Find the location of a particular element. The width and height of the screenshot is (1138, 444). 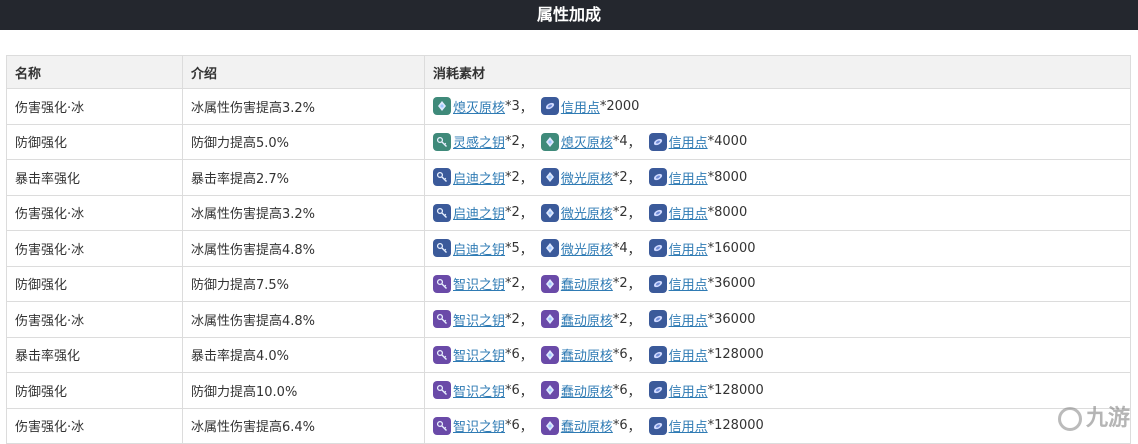

material-item: 蠢动原核 *6， is located at coordinates (591, 425).